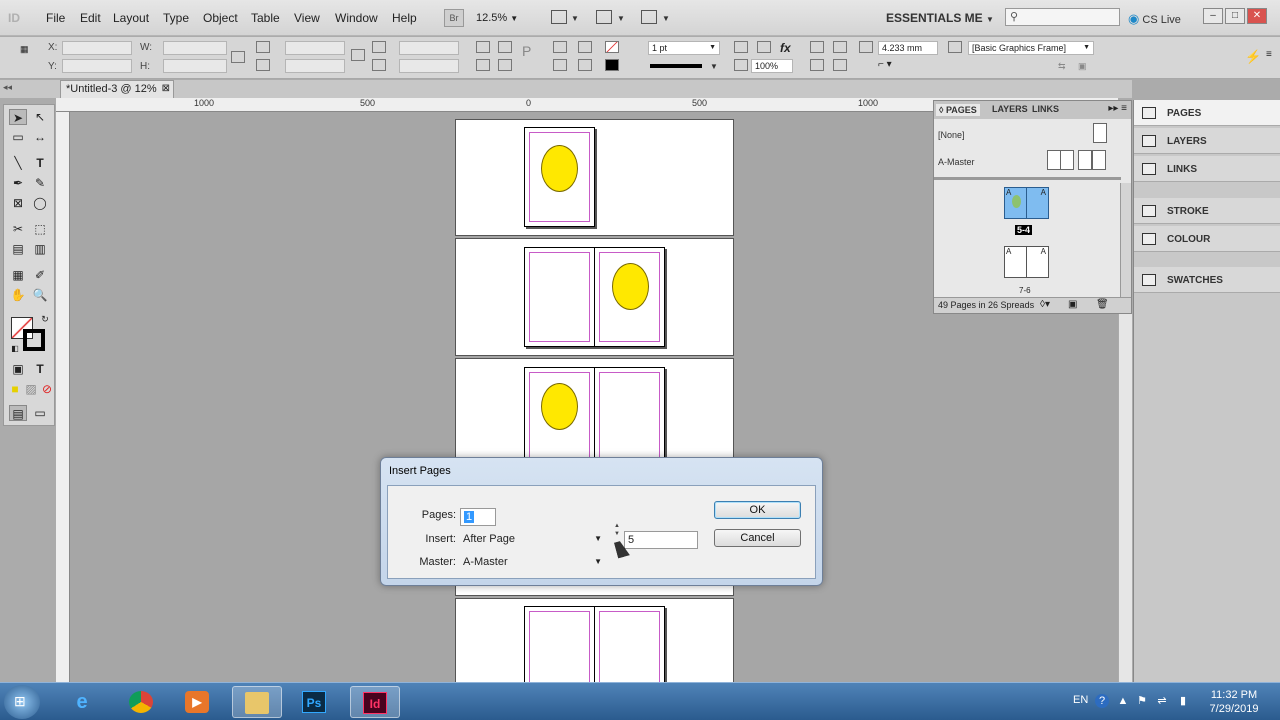 This screenshot has height=720, width=1280. Describe the element at coordinates (649, 17) in the screenshot. I see `arrange-documents-icon` at that location.